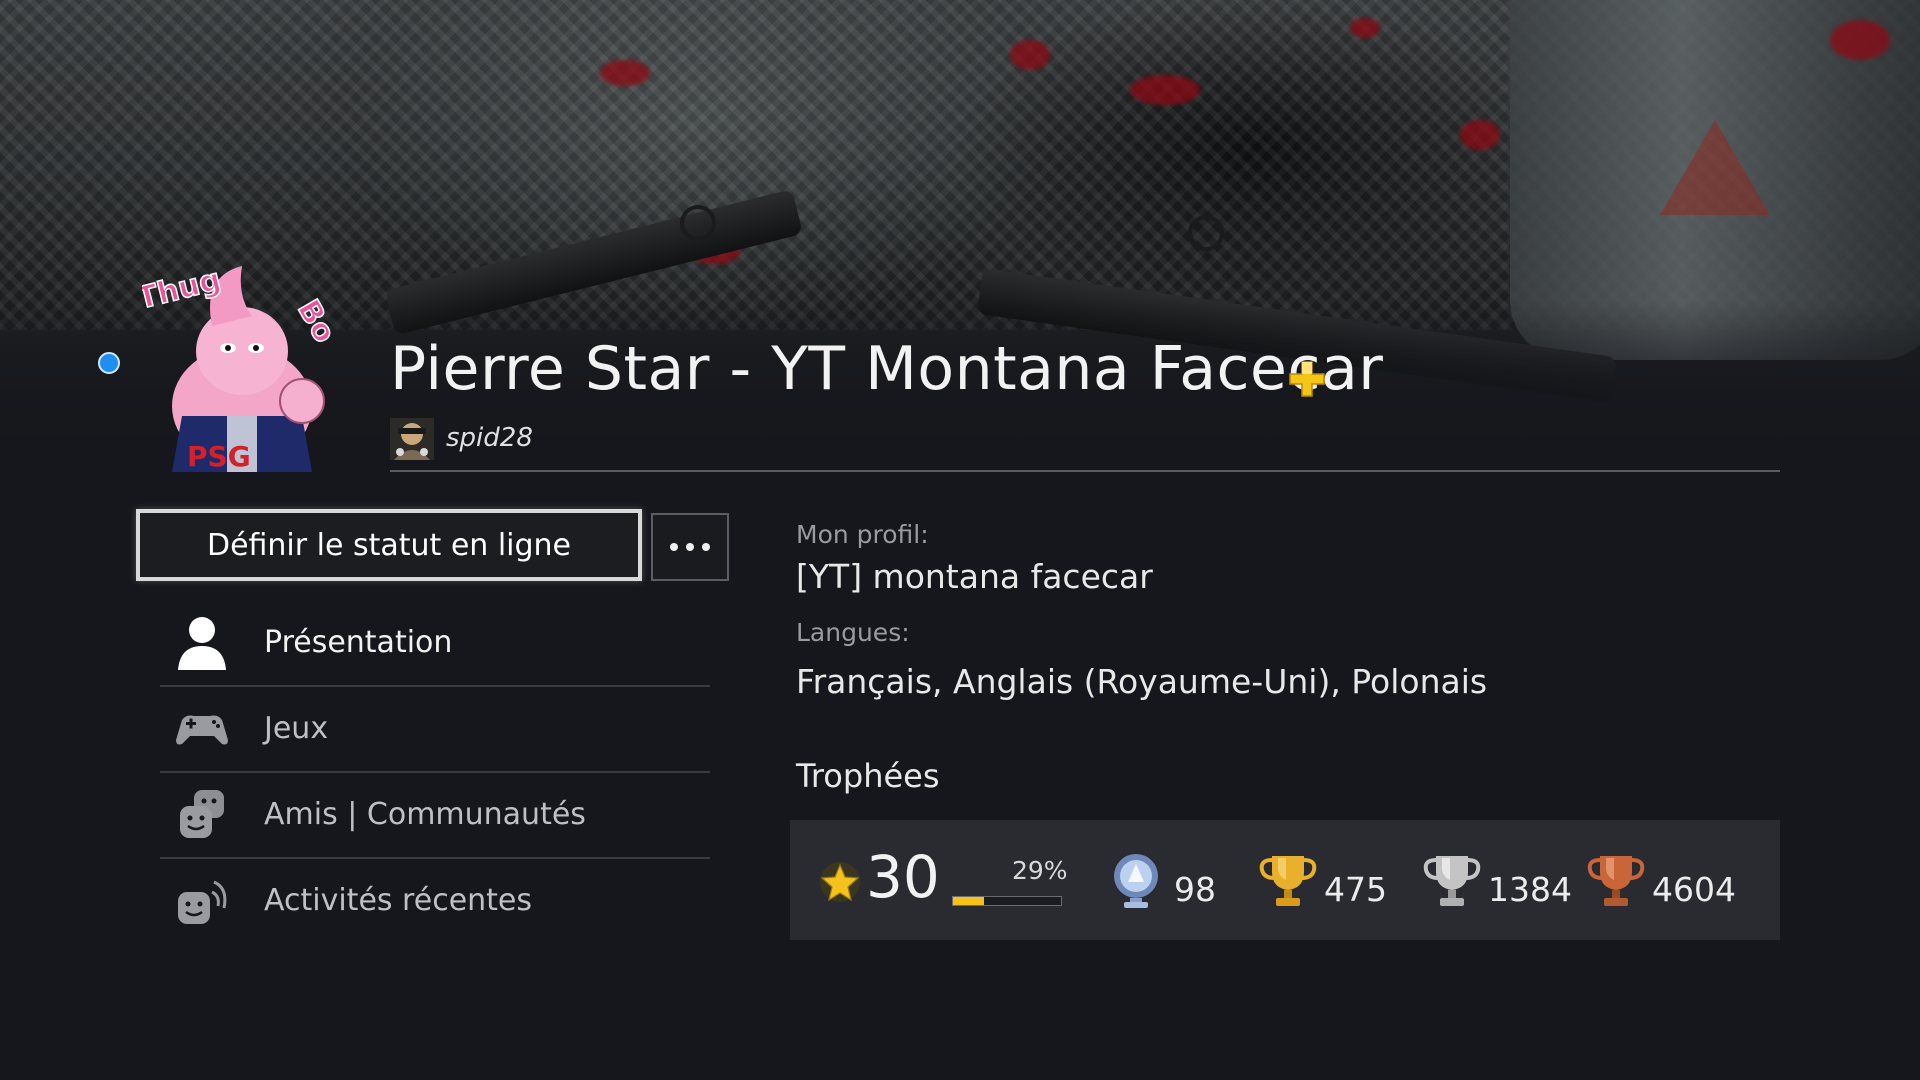  I want to click on psn-online-id: spid28, so click(489, 438).